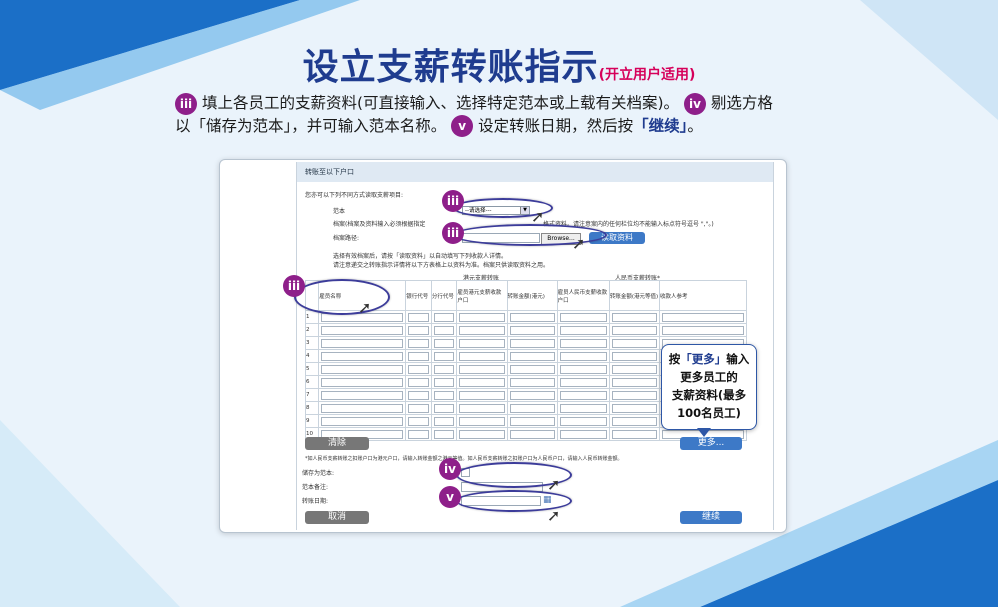 The image size is (998, 607). Describe the element at coordinates (711, 517) in the screenshot. I see `continue-button: 继续` at that location.